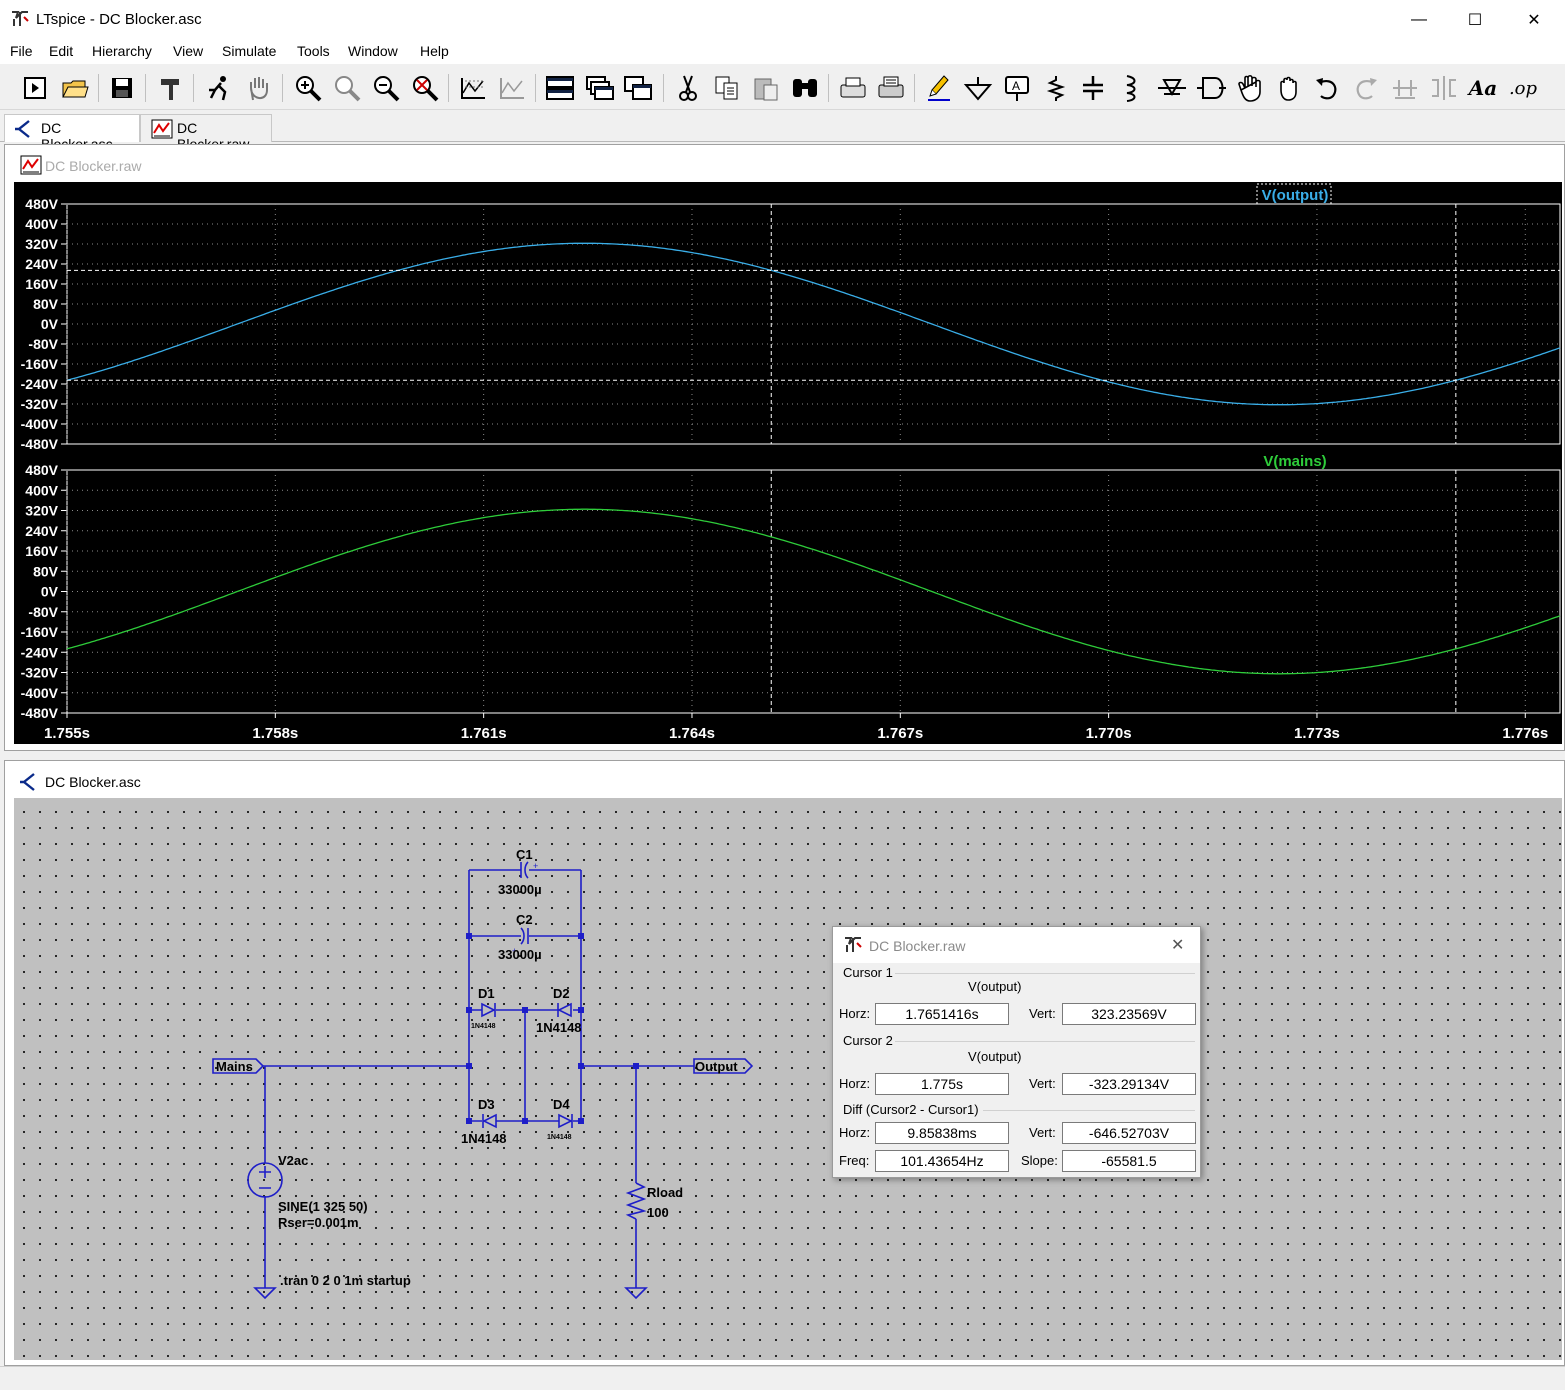  Describe the element at coordinates (318, 1222) in the screenshot. I see `v2-param: Rser=0.001m` at that location.